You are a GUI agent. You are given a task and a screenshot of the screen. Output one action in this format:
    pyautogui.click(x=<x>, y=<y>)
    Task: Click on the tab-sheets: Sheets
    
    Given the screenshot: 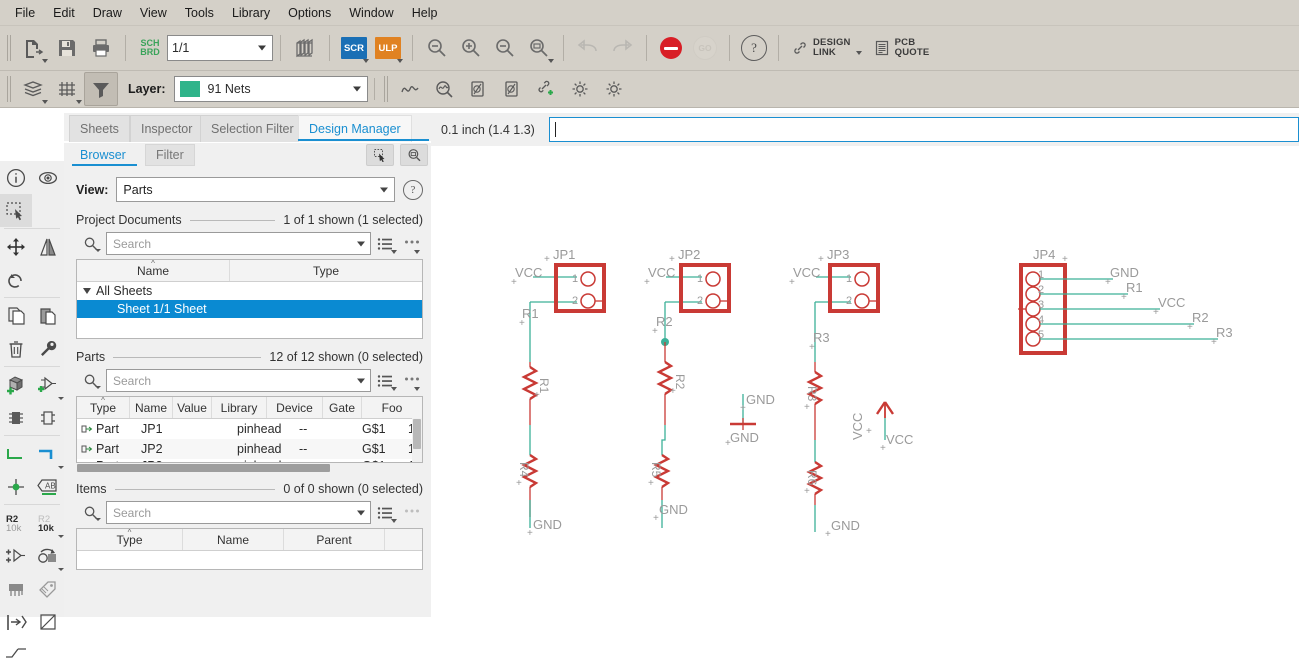 What is the action you would take?
    pyautogui.click(x=99, y=128)
    